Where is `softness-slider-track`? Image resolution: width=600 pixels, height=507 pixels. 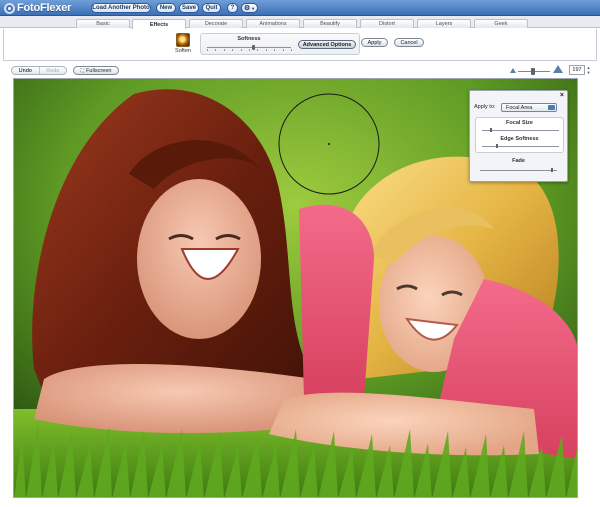 softness-slider-track is located at coordinates (249, 47).